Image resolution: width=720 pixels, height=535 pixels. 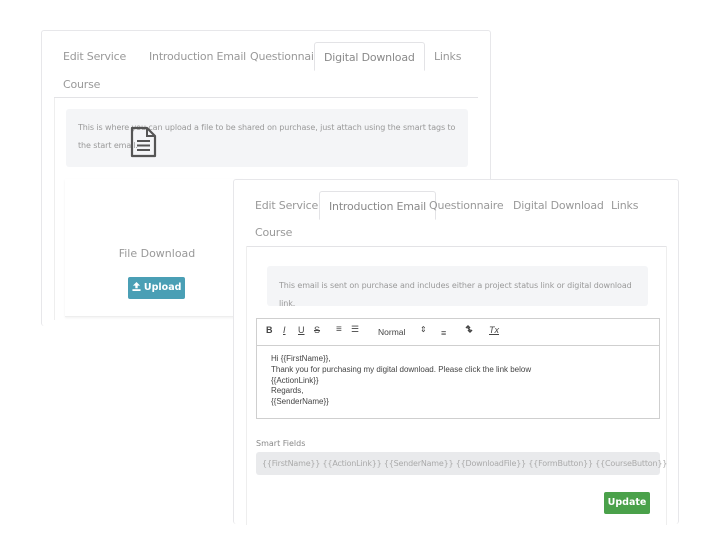 What do you see at coordinates (301, 358) in the screenshot?
I see `editor-line: Hi {{FirstName}},` at bounding box center [301, 358].